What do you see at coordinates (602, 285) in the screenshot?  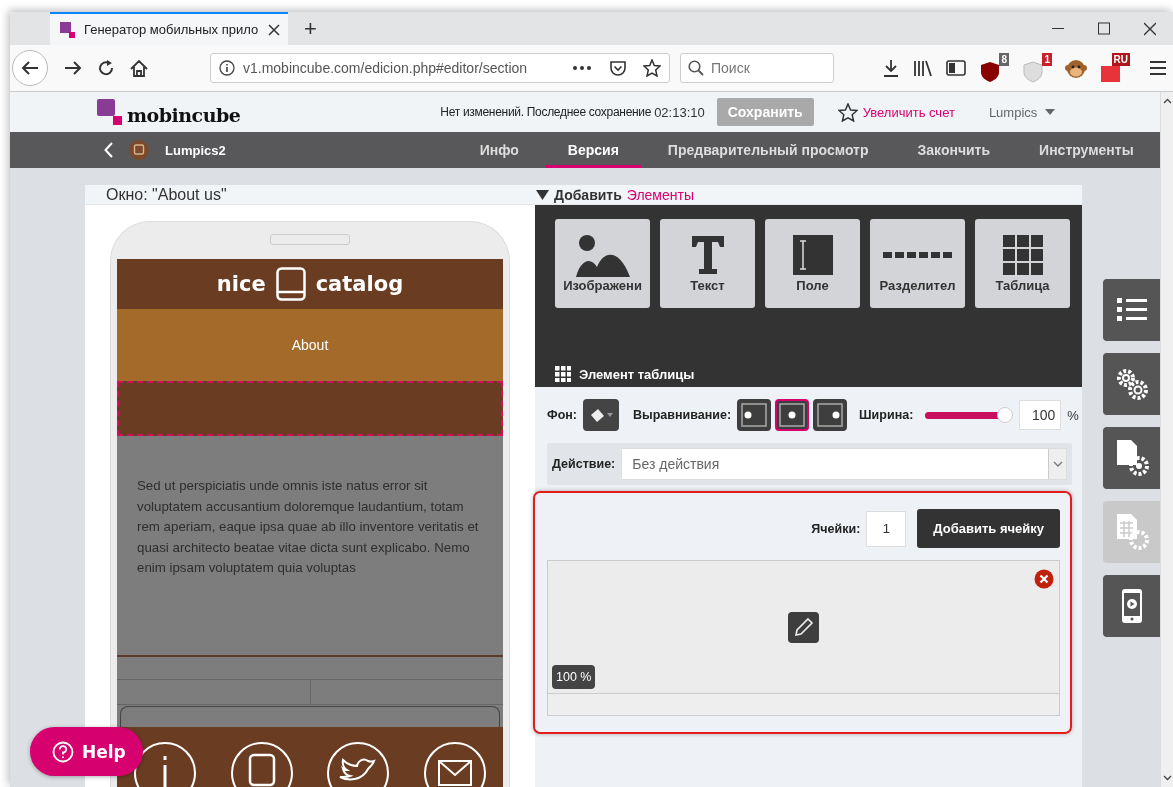 I see `tile-label: Изображени` at bounding box center [602, 285].